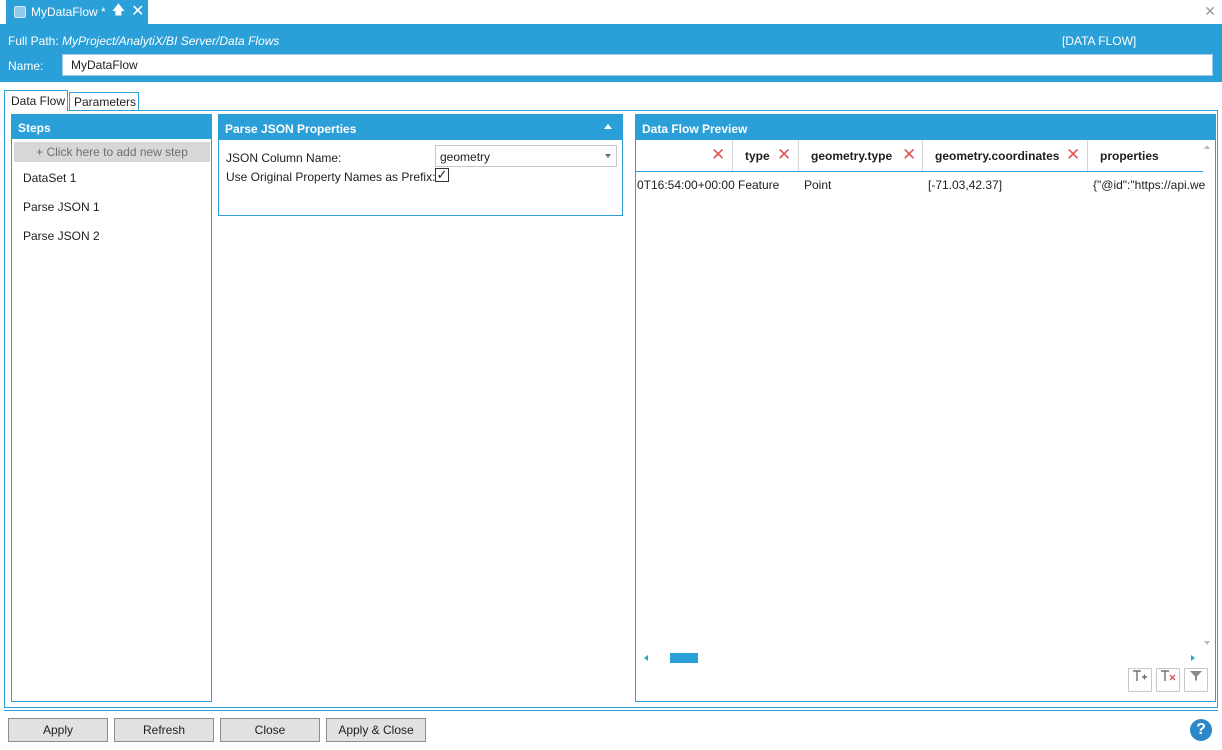  Describe the element at coordinates (270, 730) in the screenshot. I see `close-button: Close` at that location.